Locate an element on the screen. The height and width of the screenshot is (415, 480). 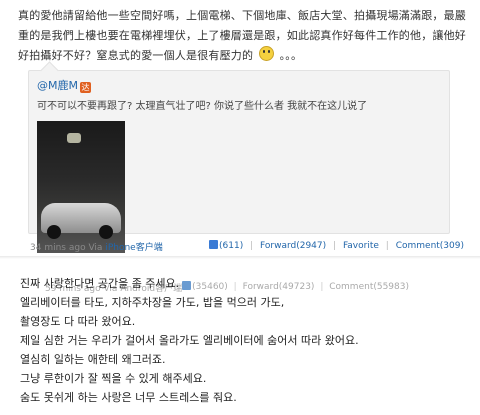
translation-line: 열심히 일하는 애한테 왜그러죠. is located at coordinates (93, 359).